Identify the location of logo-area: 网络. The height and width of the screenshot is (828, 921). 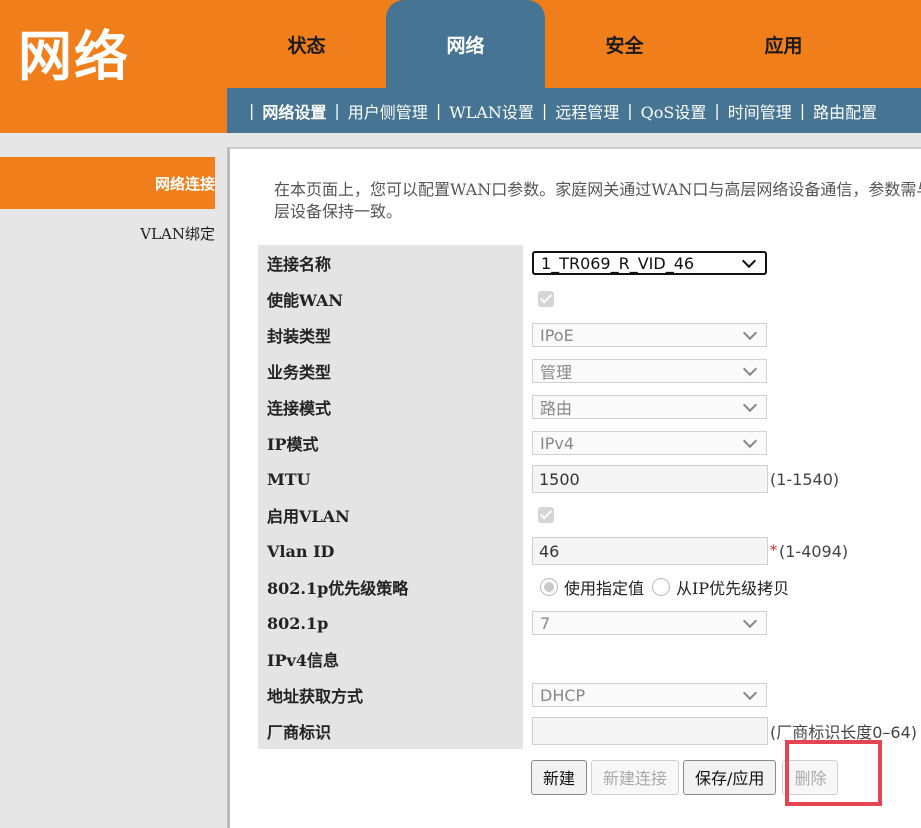
(113, 66).